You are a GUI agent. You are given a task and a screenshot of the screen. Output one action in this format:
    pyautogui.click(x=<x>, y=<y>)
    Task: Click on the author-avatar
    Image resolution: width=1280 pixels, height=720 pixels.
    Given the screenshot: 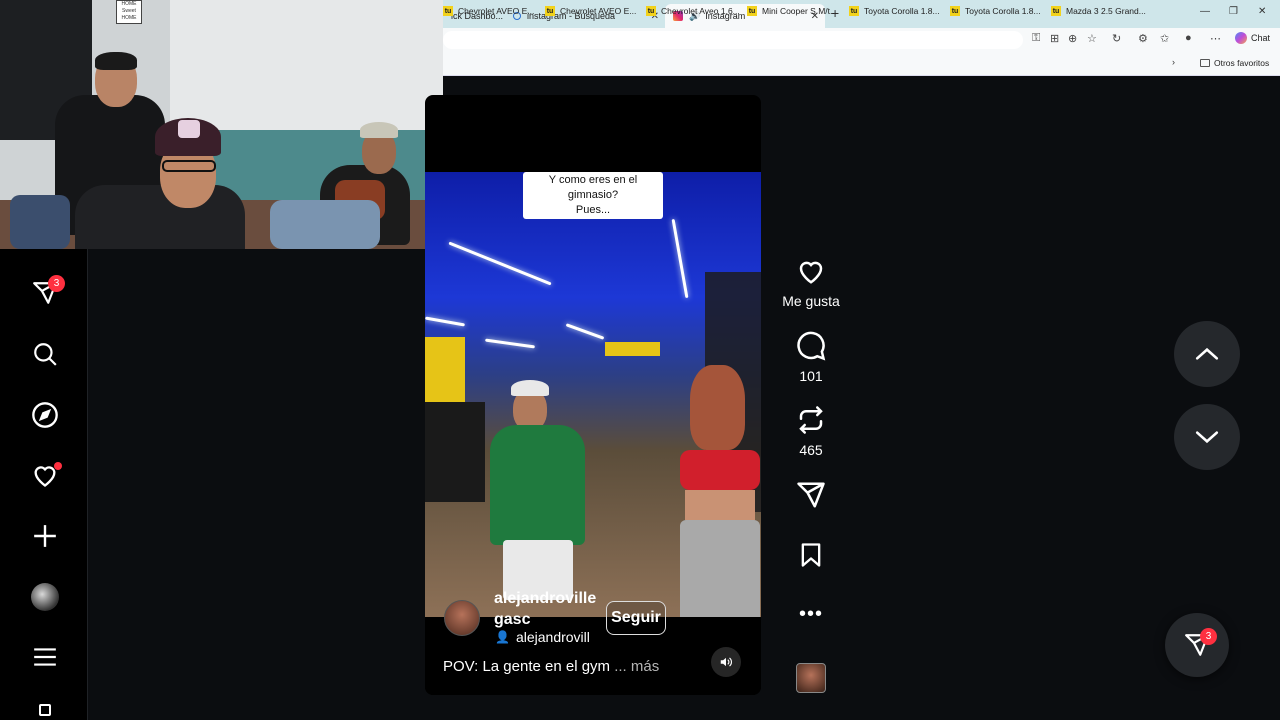 What is the action you would take?
    pyautogui.click(x=462, y=618)
    